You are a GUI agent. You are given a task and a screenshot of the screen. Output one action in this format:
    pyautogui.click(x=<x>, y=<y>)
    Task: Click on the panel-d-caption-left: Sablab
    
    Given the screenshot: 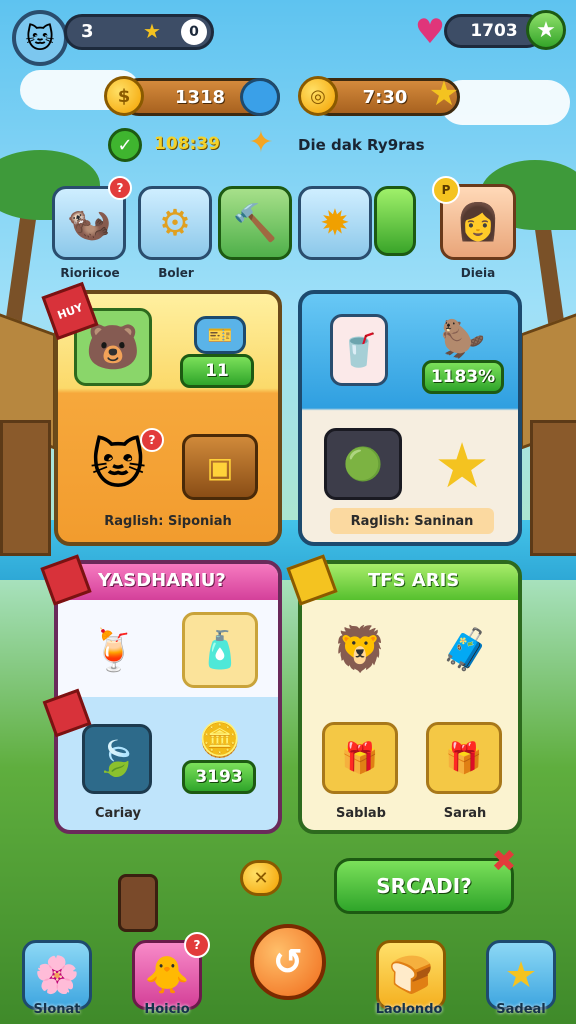 What is the action you would take?
    pyautogui.click(x=361, y=813)
    